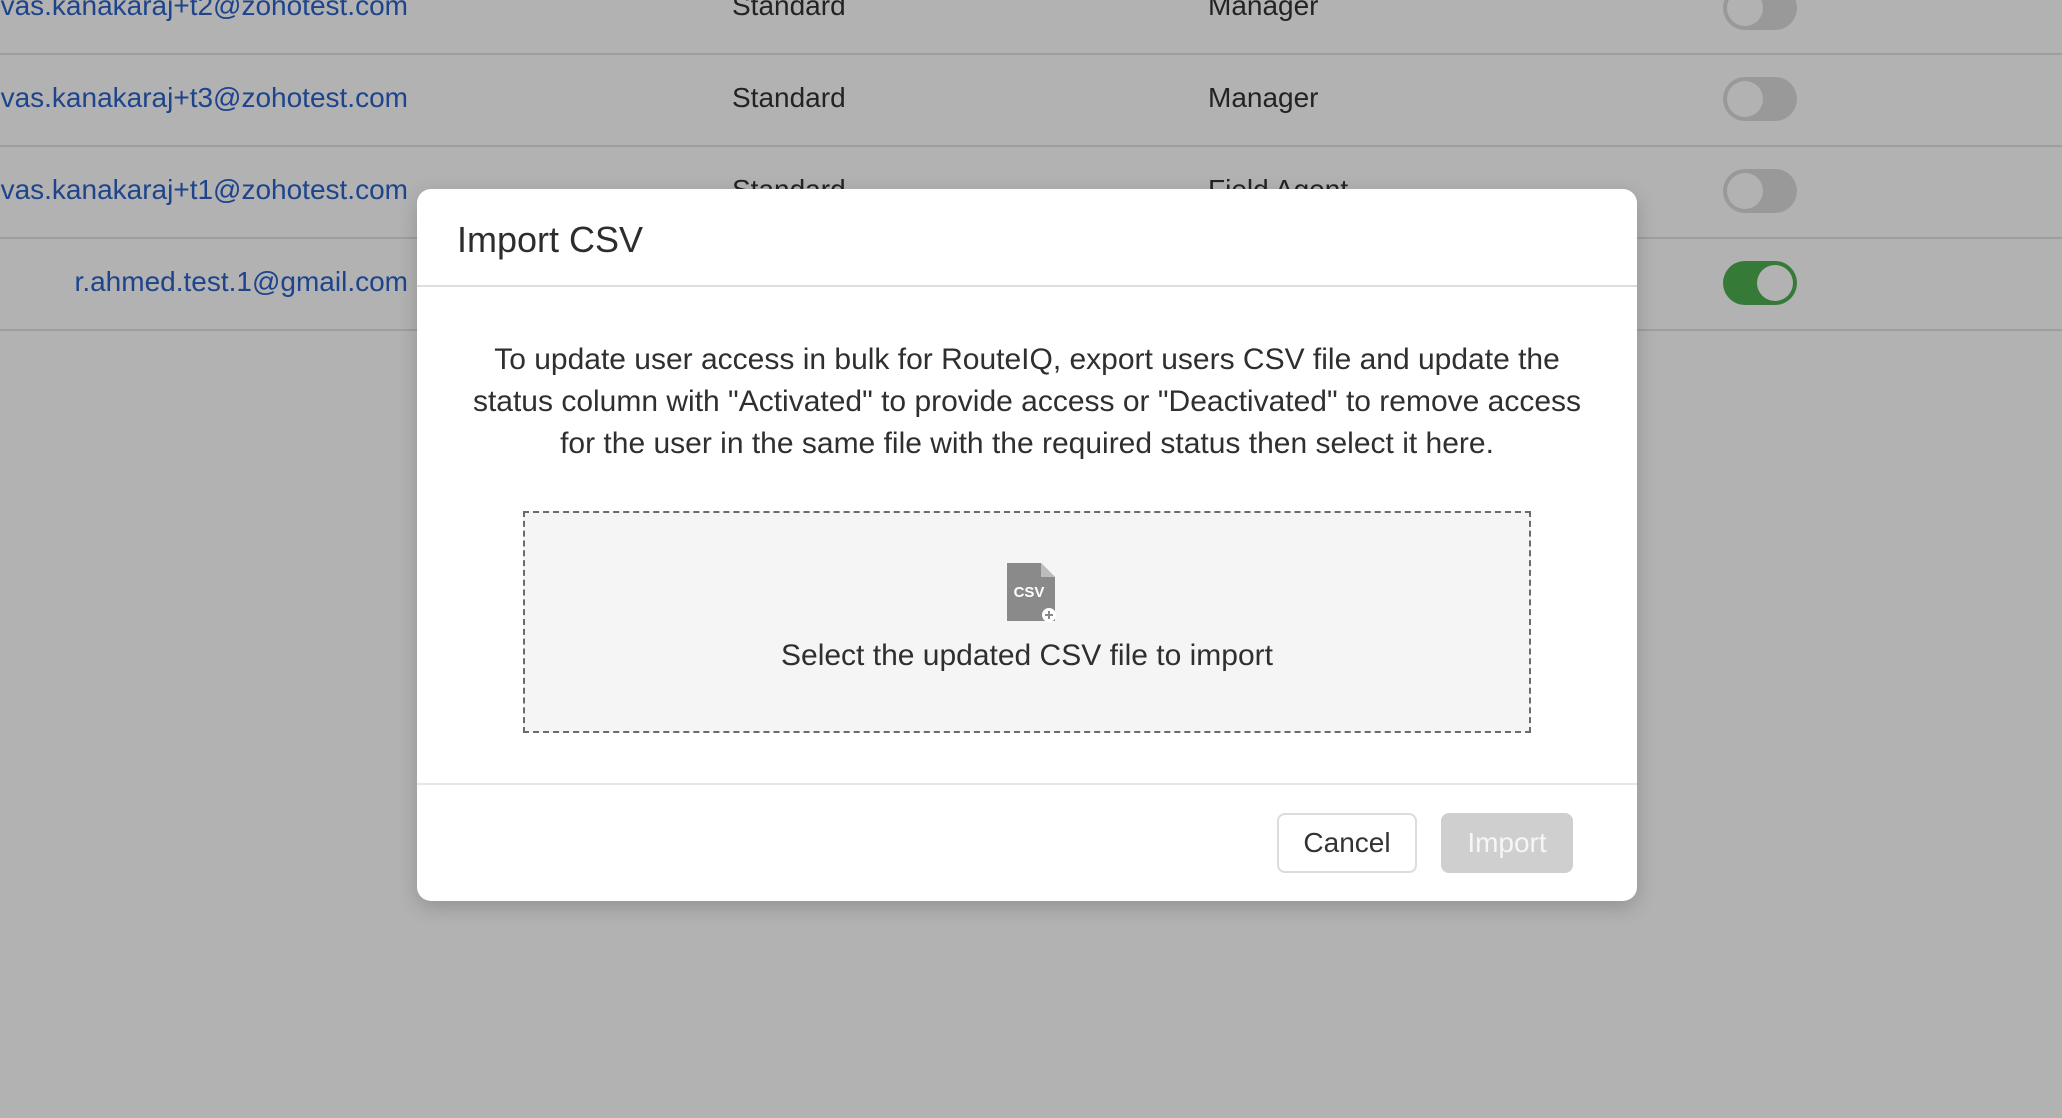 This screenshot has width=2062, height=1118. I want to click on dialog-footer: Cancel Import, so click(1027, 842).